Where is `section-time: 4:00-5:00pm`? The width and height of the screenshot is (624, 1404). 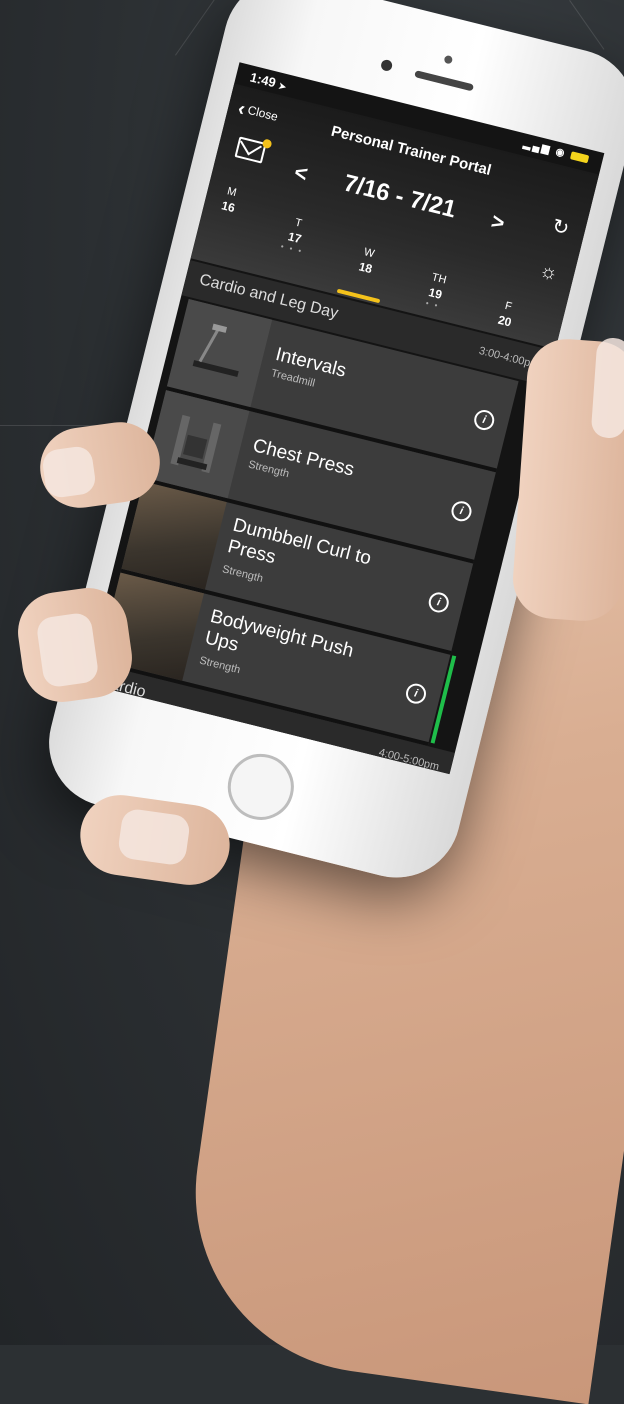
section-time: 4:00-5:00pm is located at coordinates (409, 760).